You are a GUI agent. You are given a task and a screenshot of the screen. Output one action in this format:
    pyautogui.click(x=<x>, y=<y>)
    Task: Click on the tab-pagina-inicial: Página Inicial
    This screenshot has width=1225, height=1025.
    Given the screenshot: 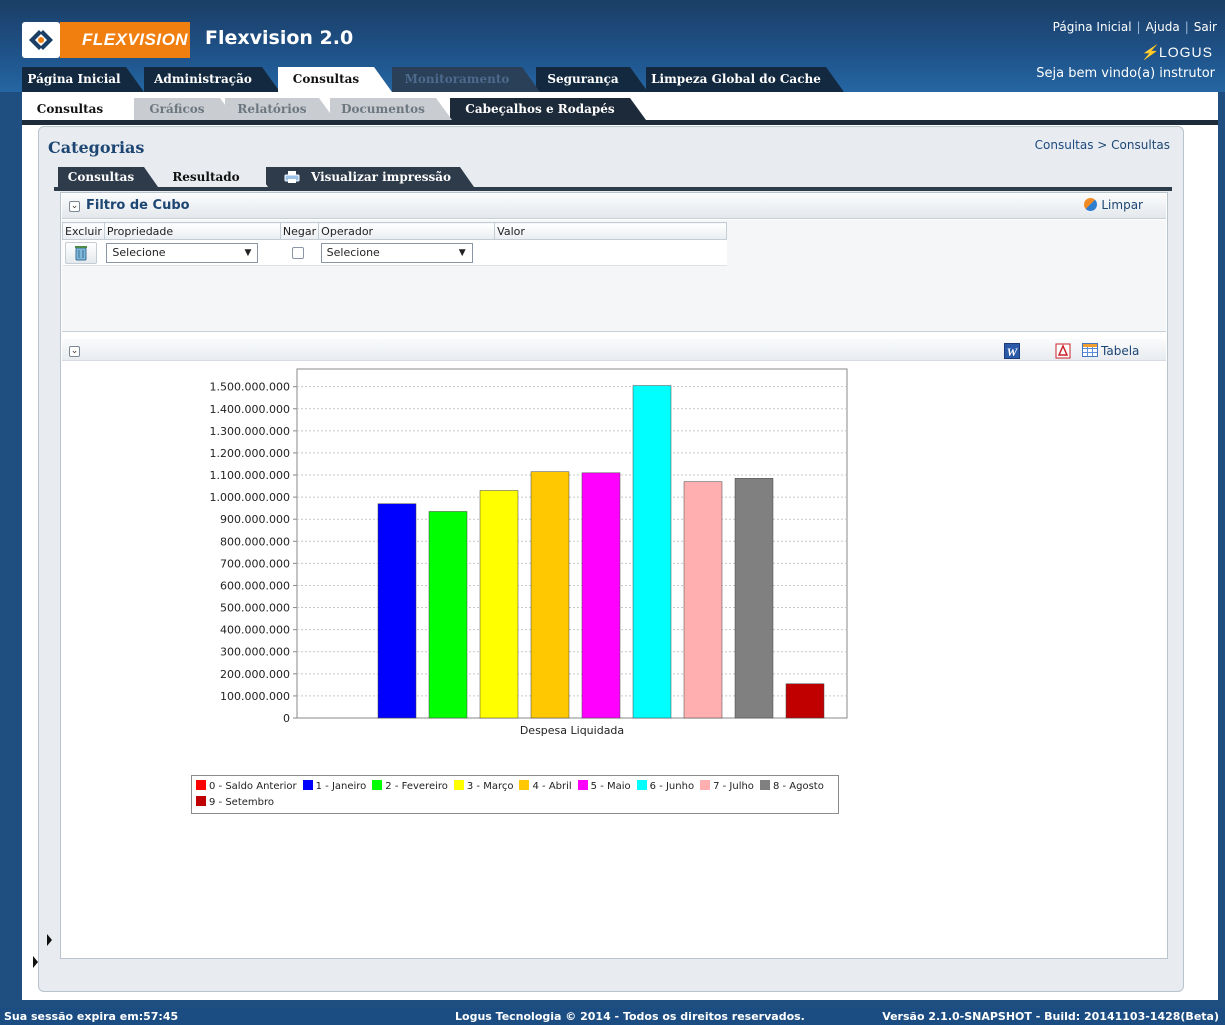 What is the action you would take?
    pyautogui.click(x=83, y=79)
    